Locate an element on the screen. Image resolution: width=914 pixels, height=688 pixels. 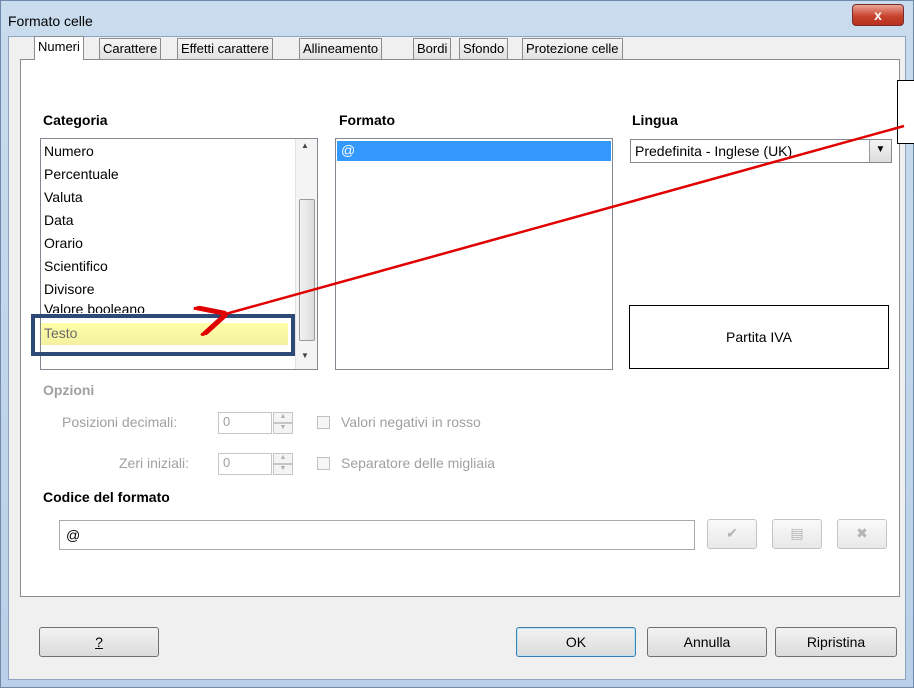
chevron-down-icon: ▼ is located at coordinates (880, 151).